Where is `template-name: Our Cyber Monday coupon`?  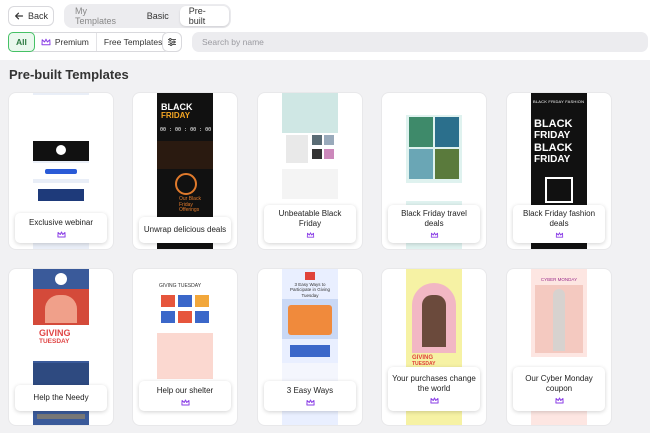
template-name: Our Cyber Monday coupon is located at coordinates (559, 383).